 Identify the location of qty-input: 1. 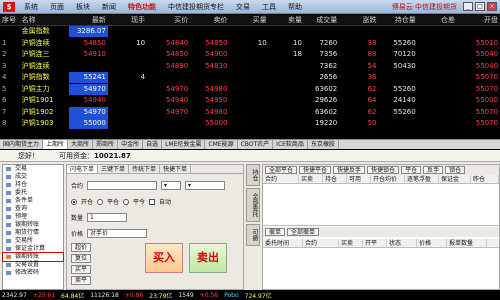
(107, 217).